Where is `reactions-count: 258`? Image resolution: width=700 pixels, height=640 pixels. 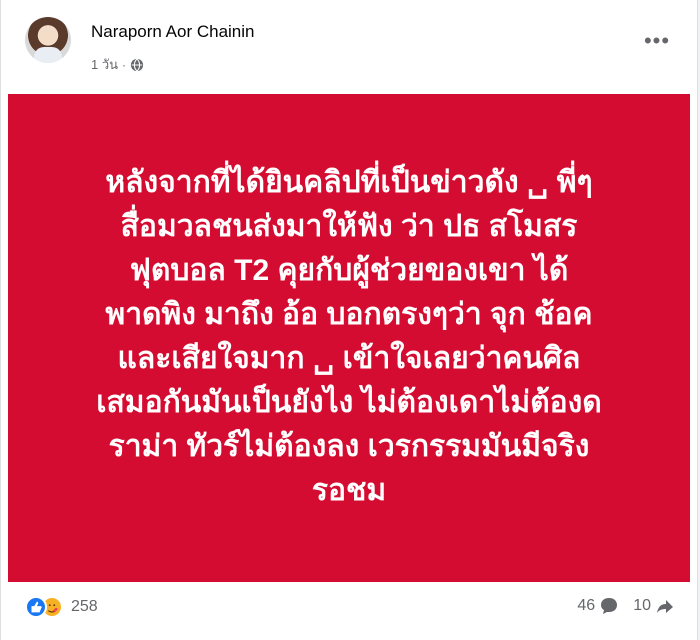 reactions-count: 258 is located at coordinates (84, 606).